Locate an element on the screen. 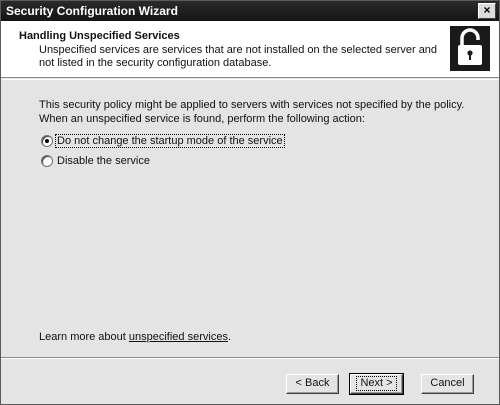  padlock-icon is located at coordinates (470, 48).